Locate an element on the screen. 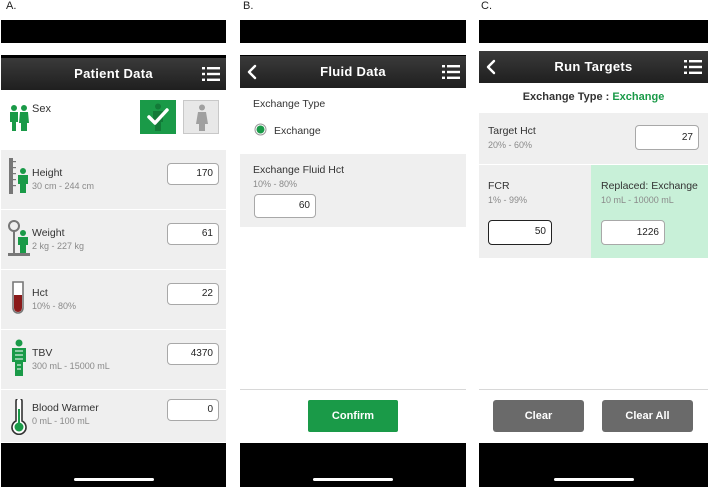  exchange-fluid-hct-row: Exchange Fluid Hct 10% - 80% 60 is located at coordinates (353, 191).